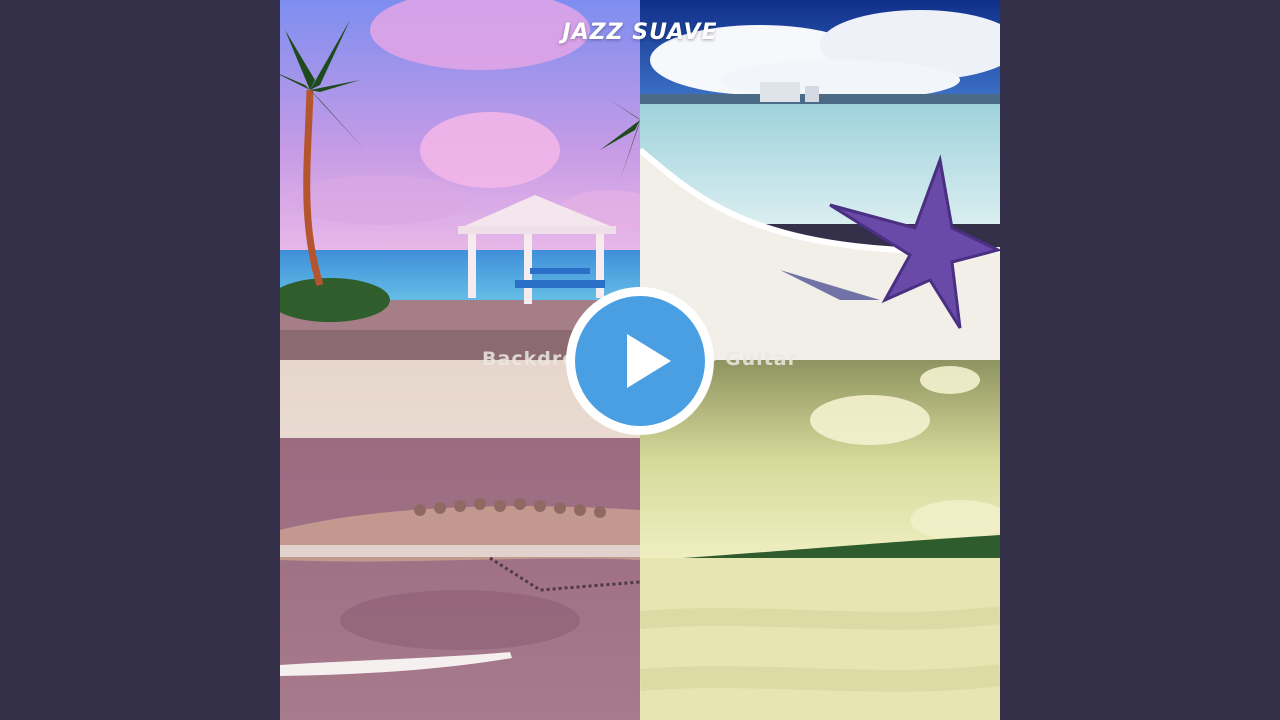 The width and height of the screenshot is (1280, 720). I want to click on play-button, so click(640, 361).